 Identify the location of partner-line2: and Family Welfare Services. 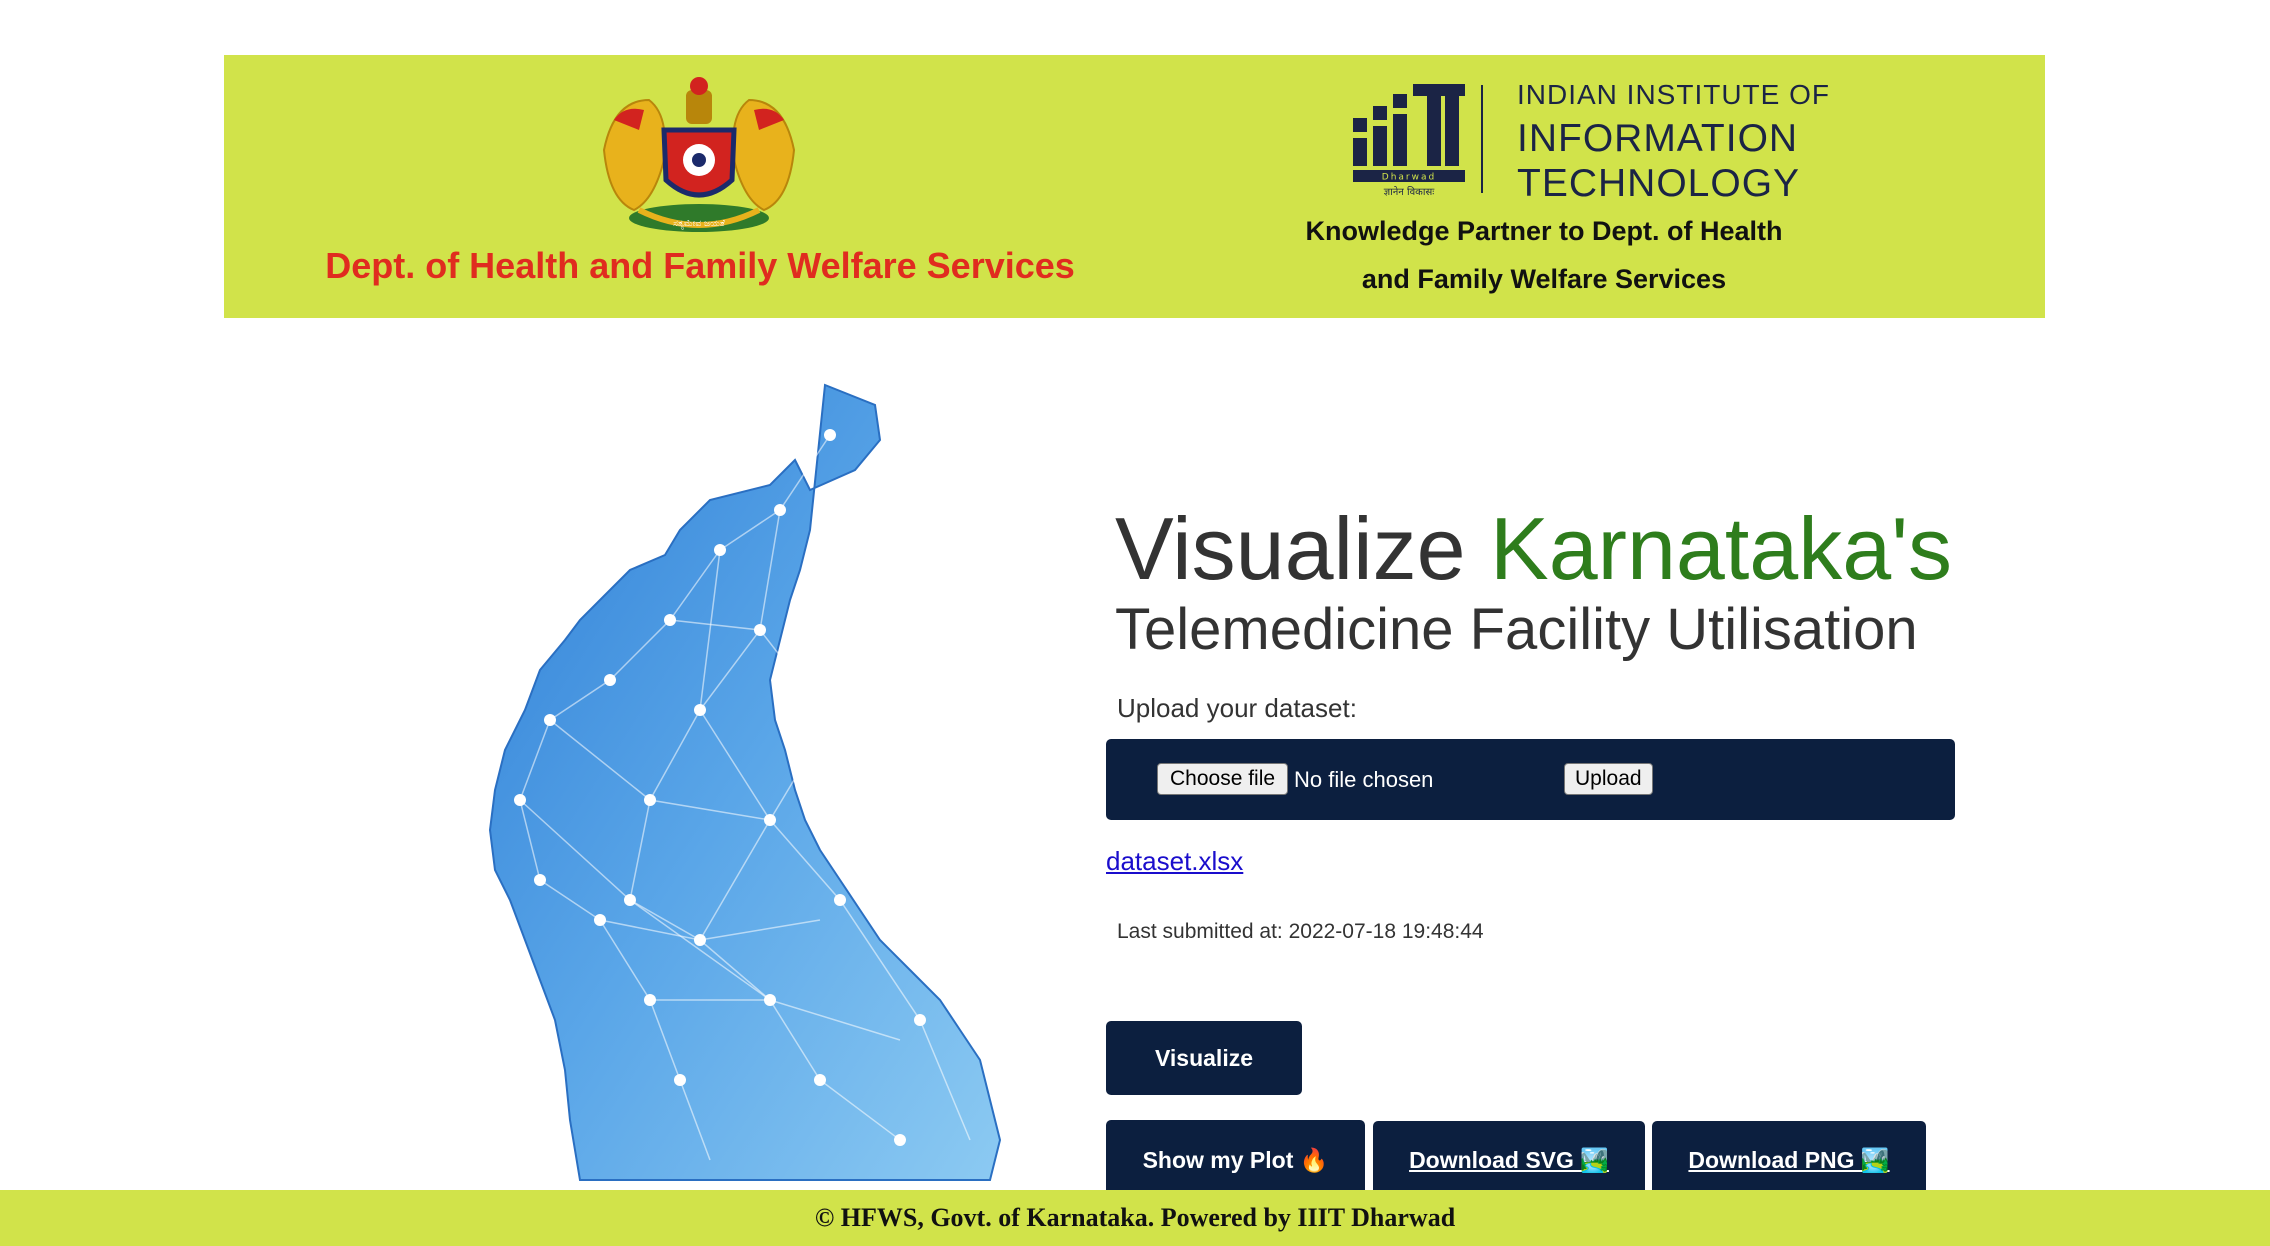
(1544, 279).